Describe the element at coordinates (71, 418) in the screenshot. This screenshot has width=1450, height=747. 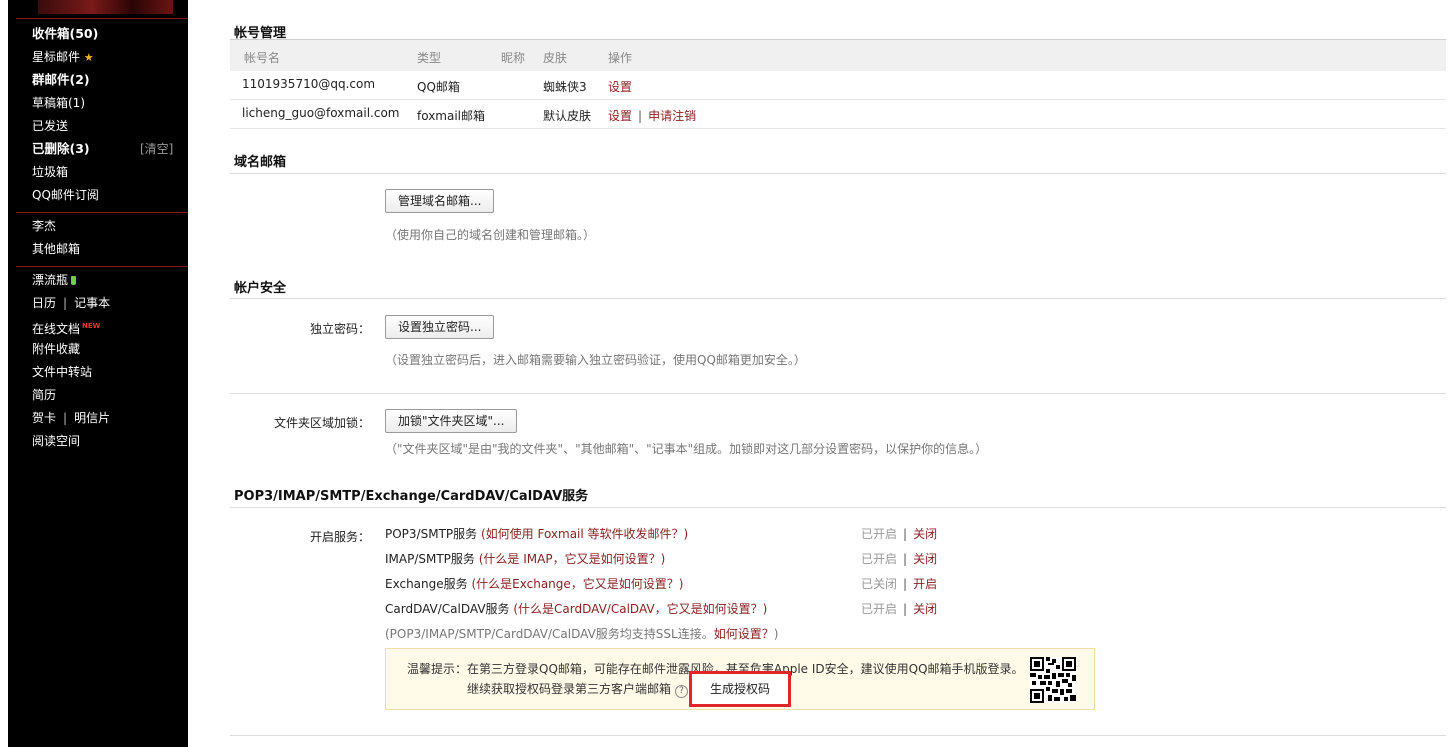
I see `sidebar-item-cards: 贺卡 | 明信片` at that location.